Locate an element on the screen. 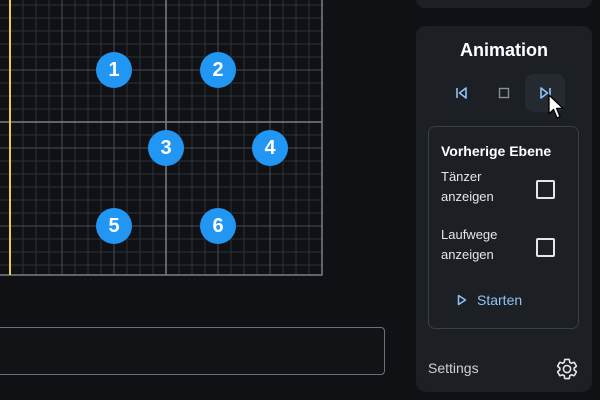 The height and width of the screenshot is (400, 600). dancer-label: 5 is located at coordinates (114, 225).